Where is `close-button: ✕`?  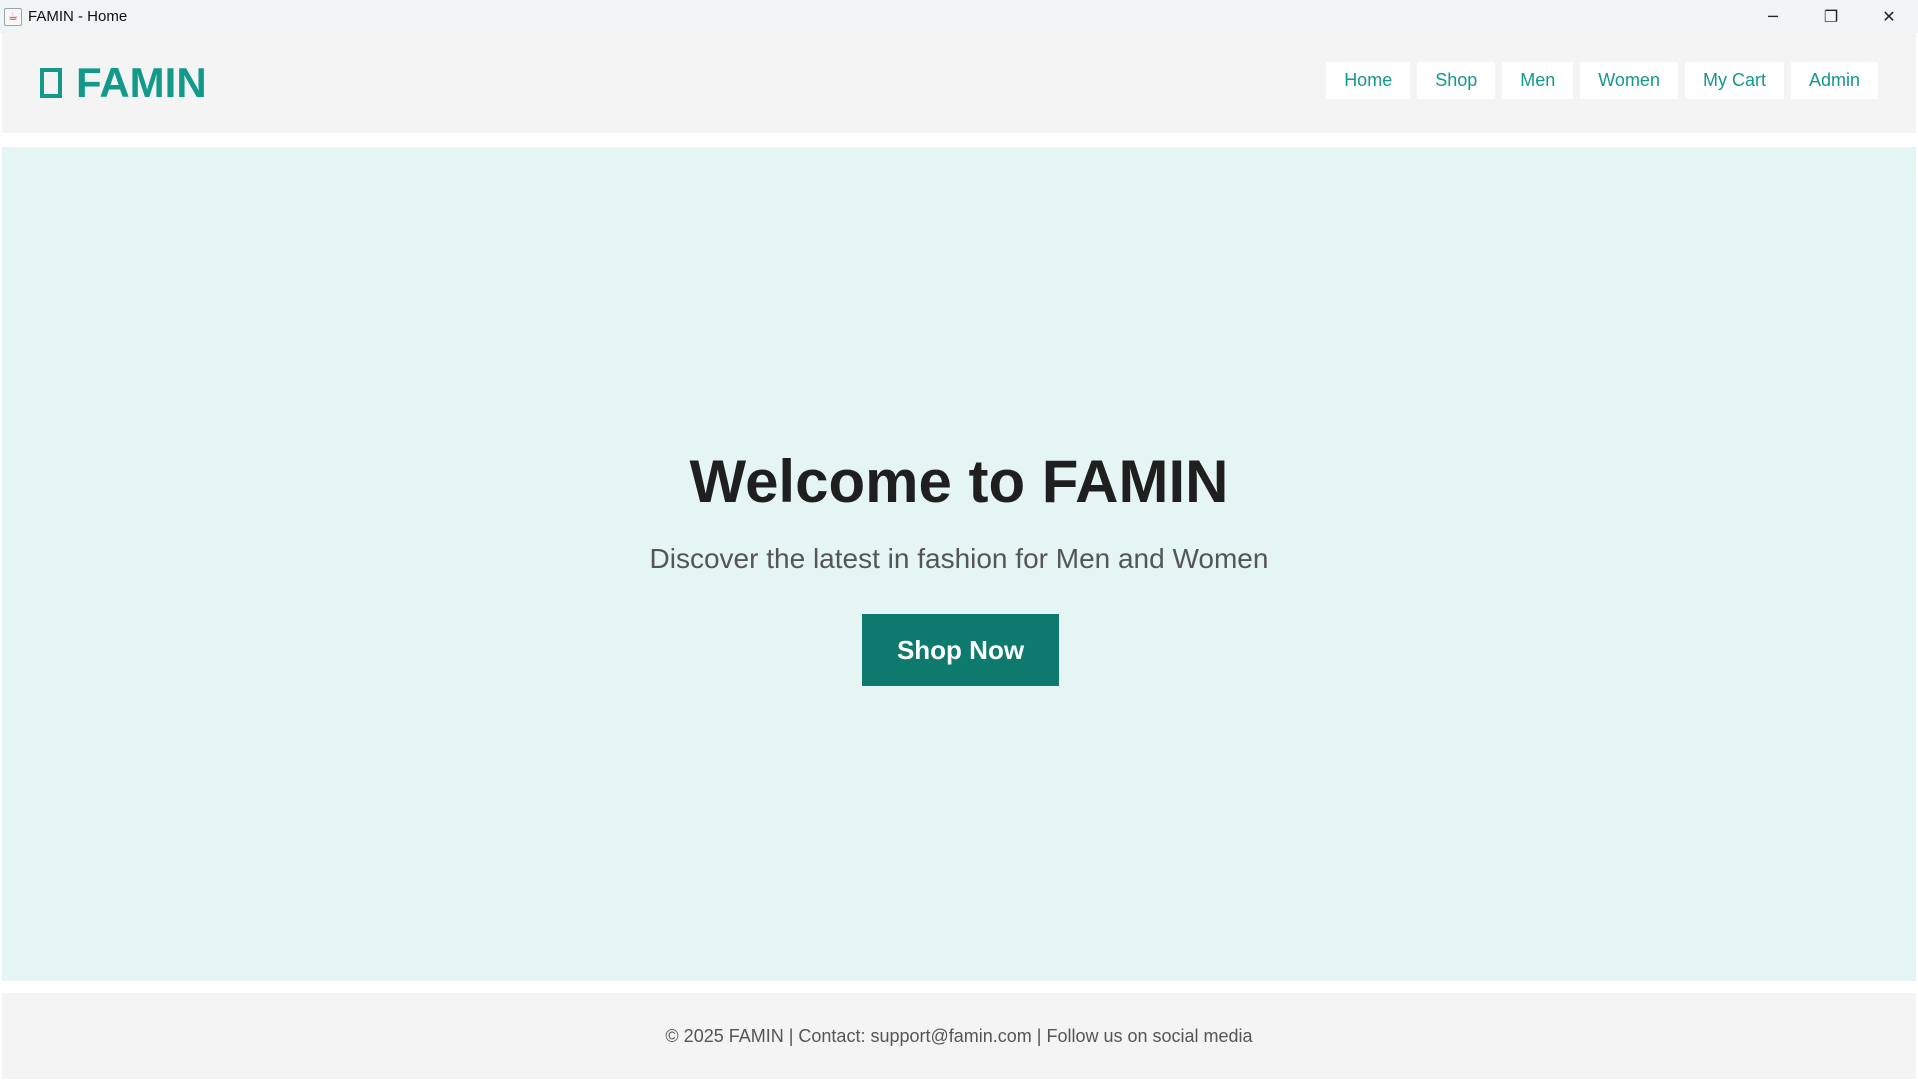
close-button: ✕ is located at coordinates (1889, 16).